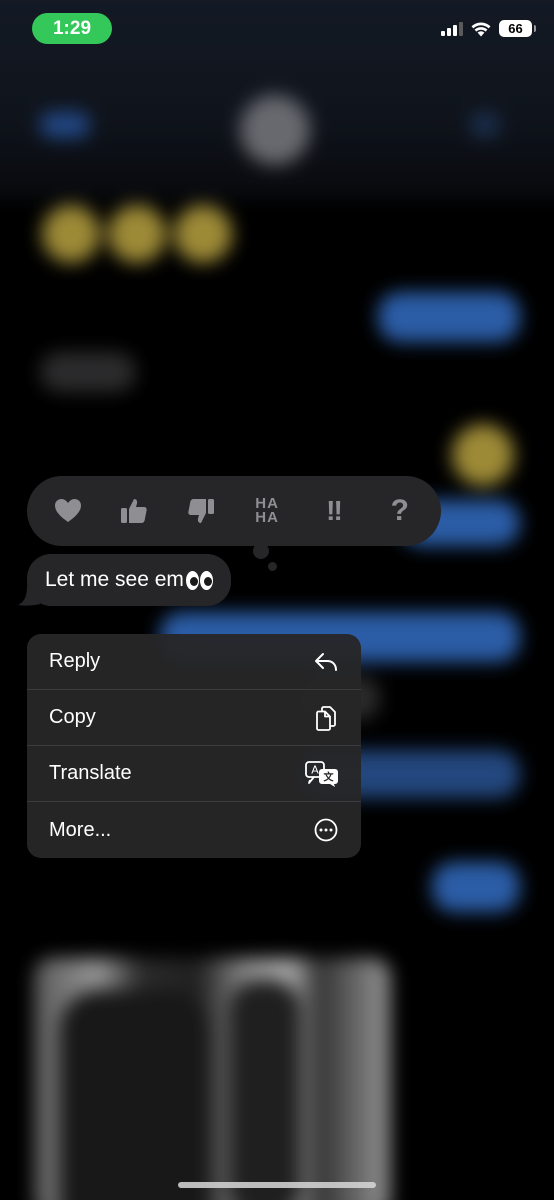 This screenshot has height=1200, width=554. I want to click on svg-text: 文, so click(329, 776).